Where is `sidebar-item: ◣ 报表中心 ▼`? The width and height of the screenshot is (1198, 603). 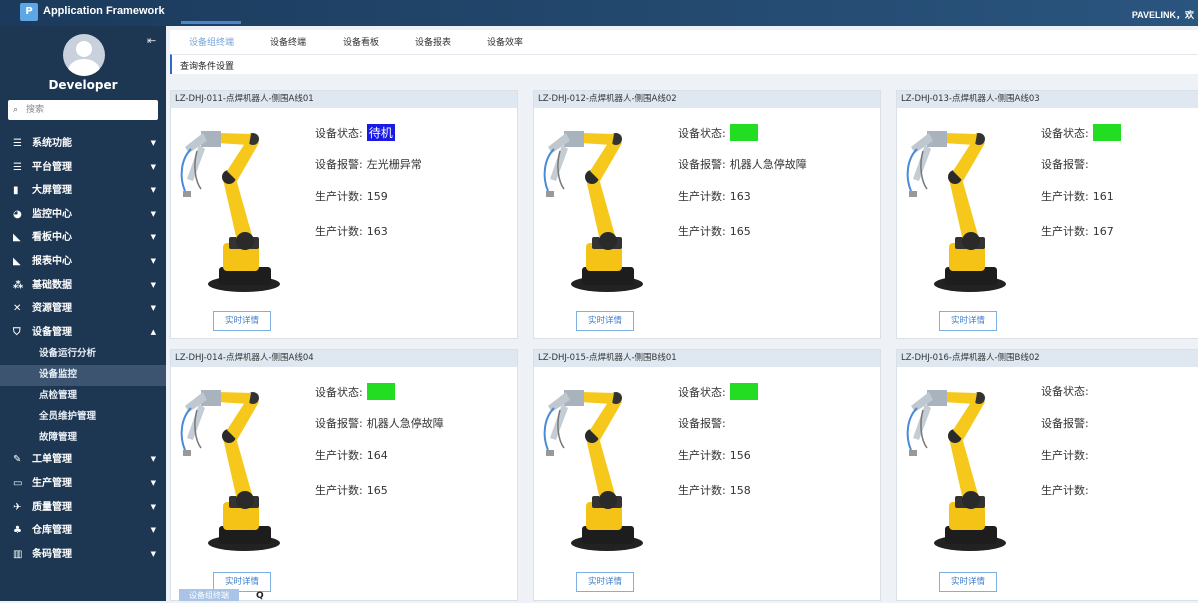
sidebar-item: ◣ 报表中心 ▼ is located at coordinates (83, 262).